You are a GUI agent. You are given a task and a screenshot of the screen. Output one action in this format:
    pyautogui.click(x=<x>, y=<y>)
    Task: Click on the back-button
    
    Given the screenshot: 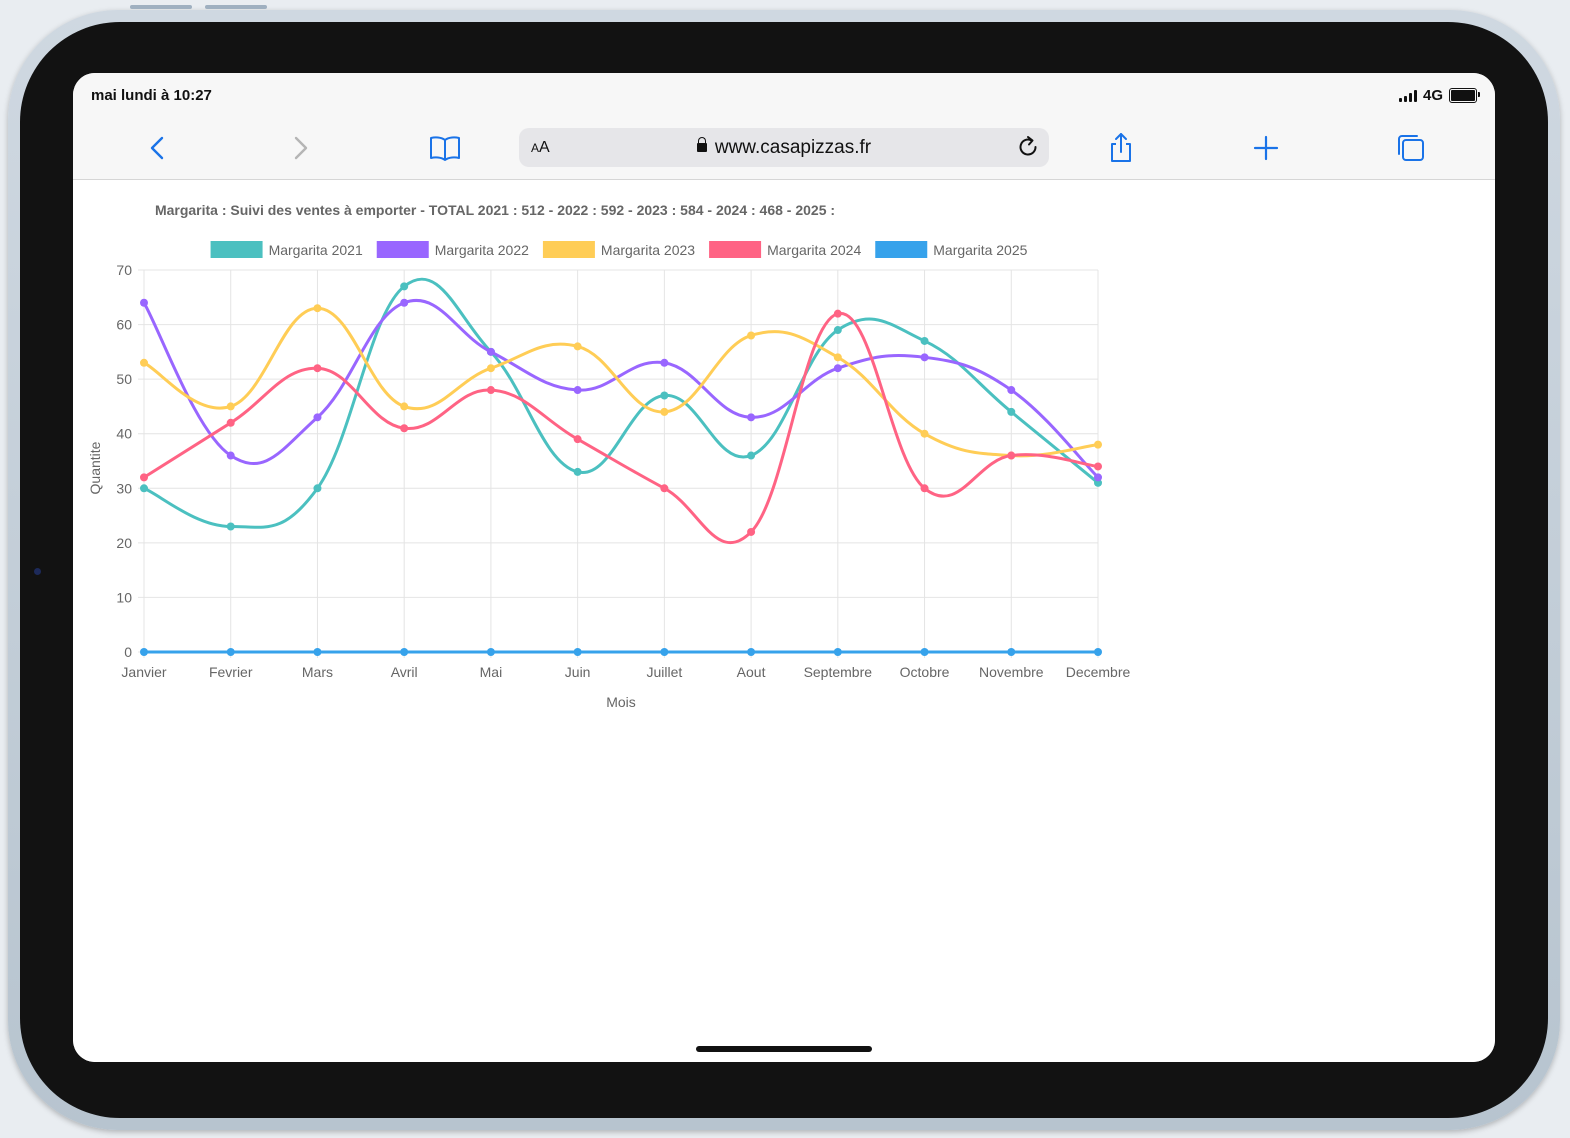 What is the action you would take?
    pyautogui.click(x=157, y=148)
    